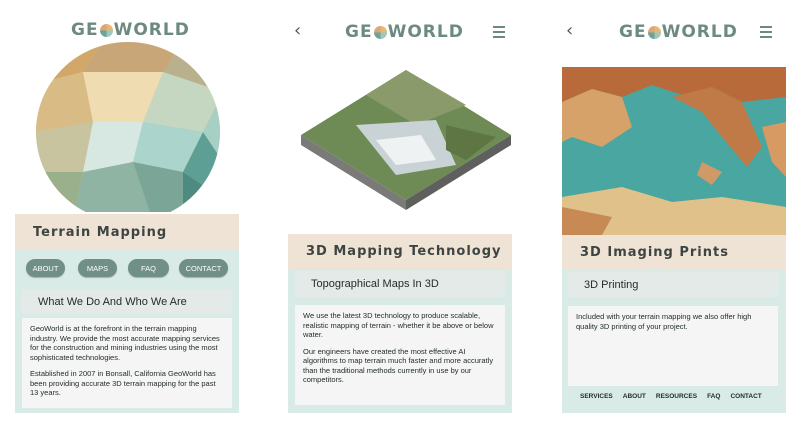  Describe the element at coordinates (45, 268) in the screenshot. I see `nav-about-button: ABOUT` at that location.